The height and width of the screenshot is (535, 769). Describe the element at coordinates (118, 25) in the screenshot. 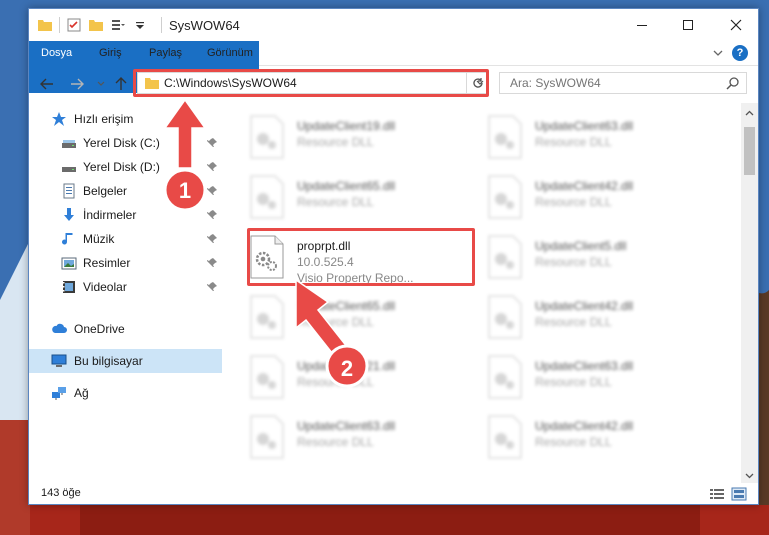

I see `customize-toolbar-icon` at that location.